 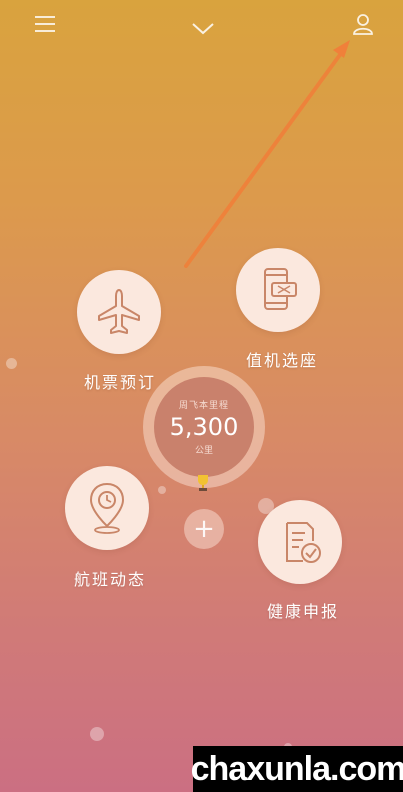 I want to click on flight-status-label: 航班动态, so click(x=110, y=578).